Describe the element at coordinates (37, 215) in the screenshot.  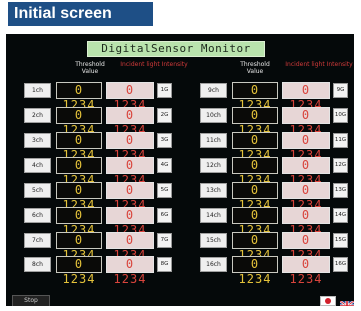
I see `channel-button: 6ch` at that location.